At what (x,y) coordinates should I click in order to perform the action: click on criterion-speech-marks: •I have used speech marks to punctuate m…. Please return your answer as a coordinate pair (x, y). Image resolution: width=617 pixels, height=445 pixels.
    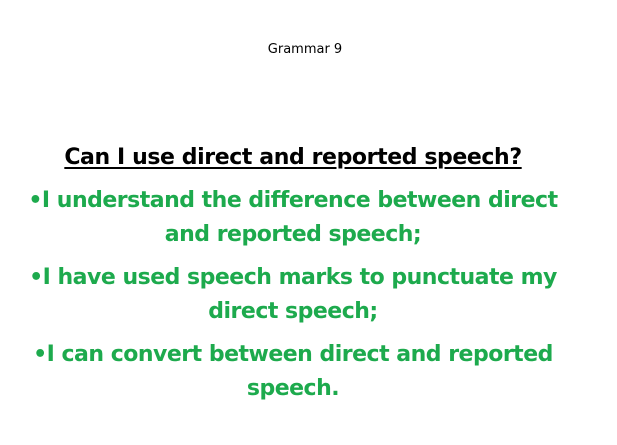
    Looking at the image, I should click on (293, 294).